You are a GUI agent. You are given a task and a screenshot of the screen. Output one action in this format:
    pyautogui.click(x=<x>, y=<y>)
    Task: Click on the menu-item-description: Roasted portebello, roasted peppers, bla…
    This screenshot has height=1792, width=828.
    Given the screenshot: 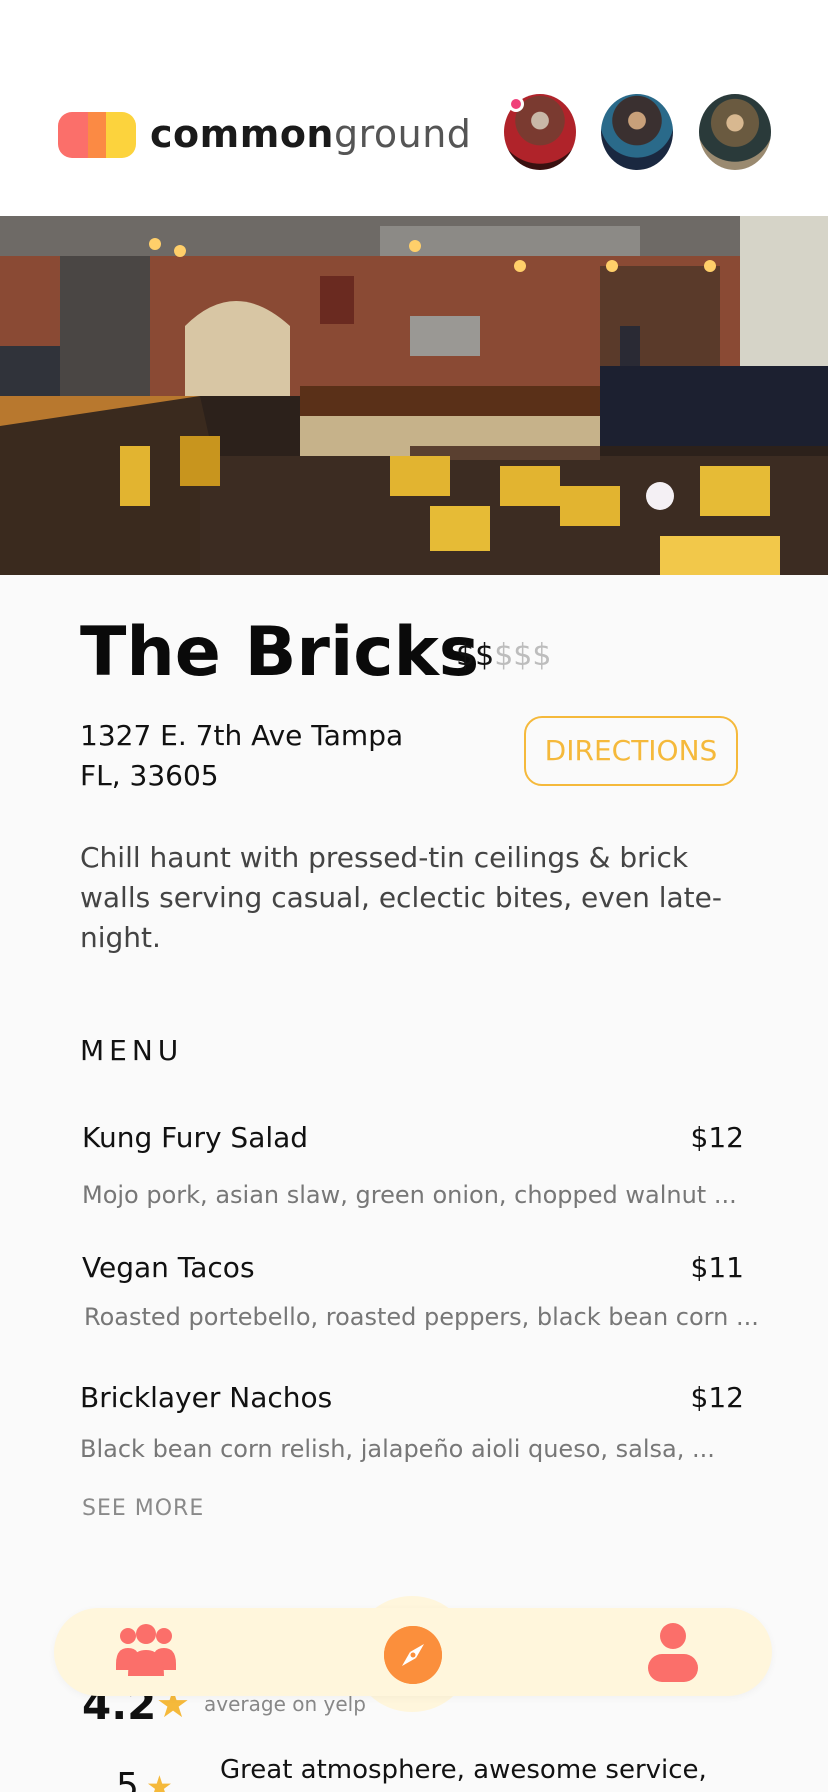 What is the action you would take?
    pyautogui.click(x=421, y=1317)
    